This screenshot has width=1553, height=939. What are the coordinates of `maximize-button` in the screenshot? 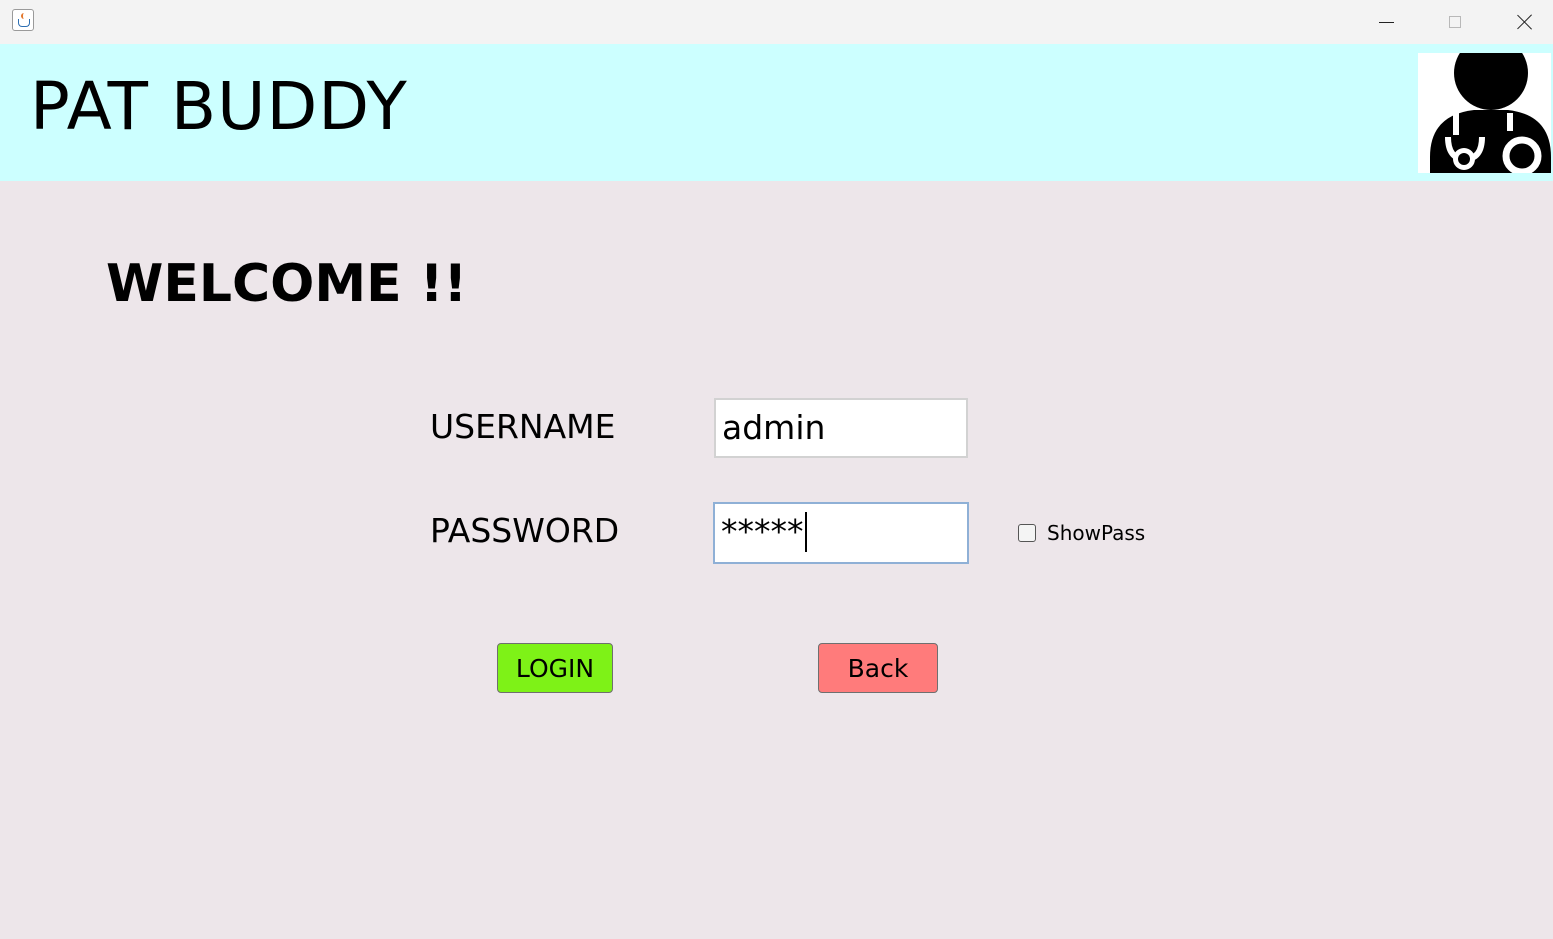 It's located at (1455, 22).